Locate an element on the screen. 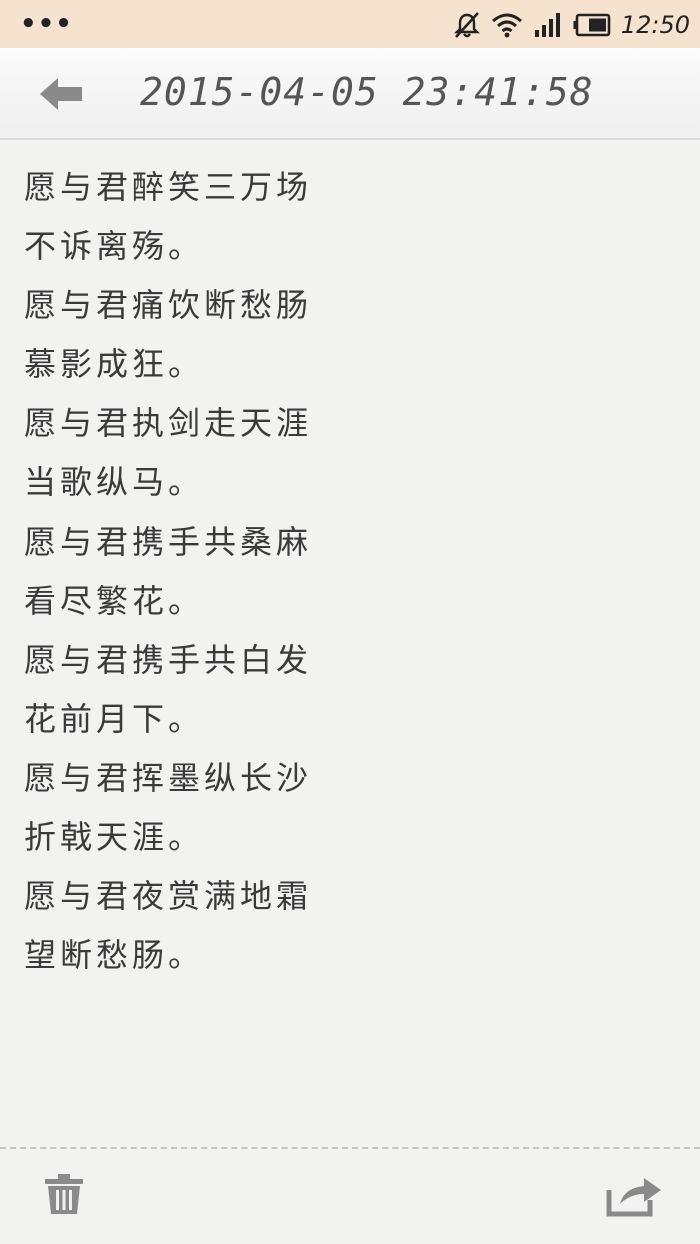 This screenshot has width=700, height=1244. note-line: 愿与君醉笑三万场 is located at coordinates (168, 187).